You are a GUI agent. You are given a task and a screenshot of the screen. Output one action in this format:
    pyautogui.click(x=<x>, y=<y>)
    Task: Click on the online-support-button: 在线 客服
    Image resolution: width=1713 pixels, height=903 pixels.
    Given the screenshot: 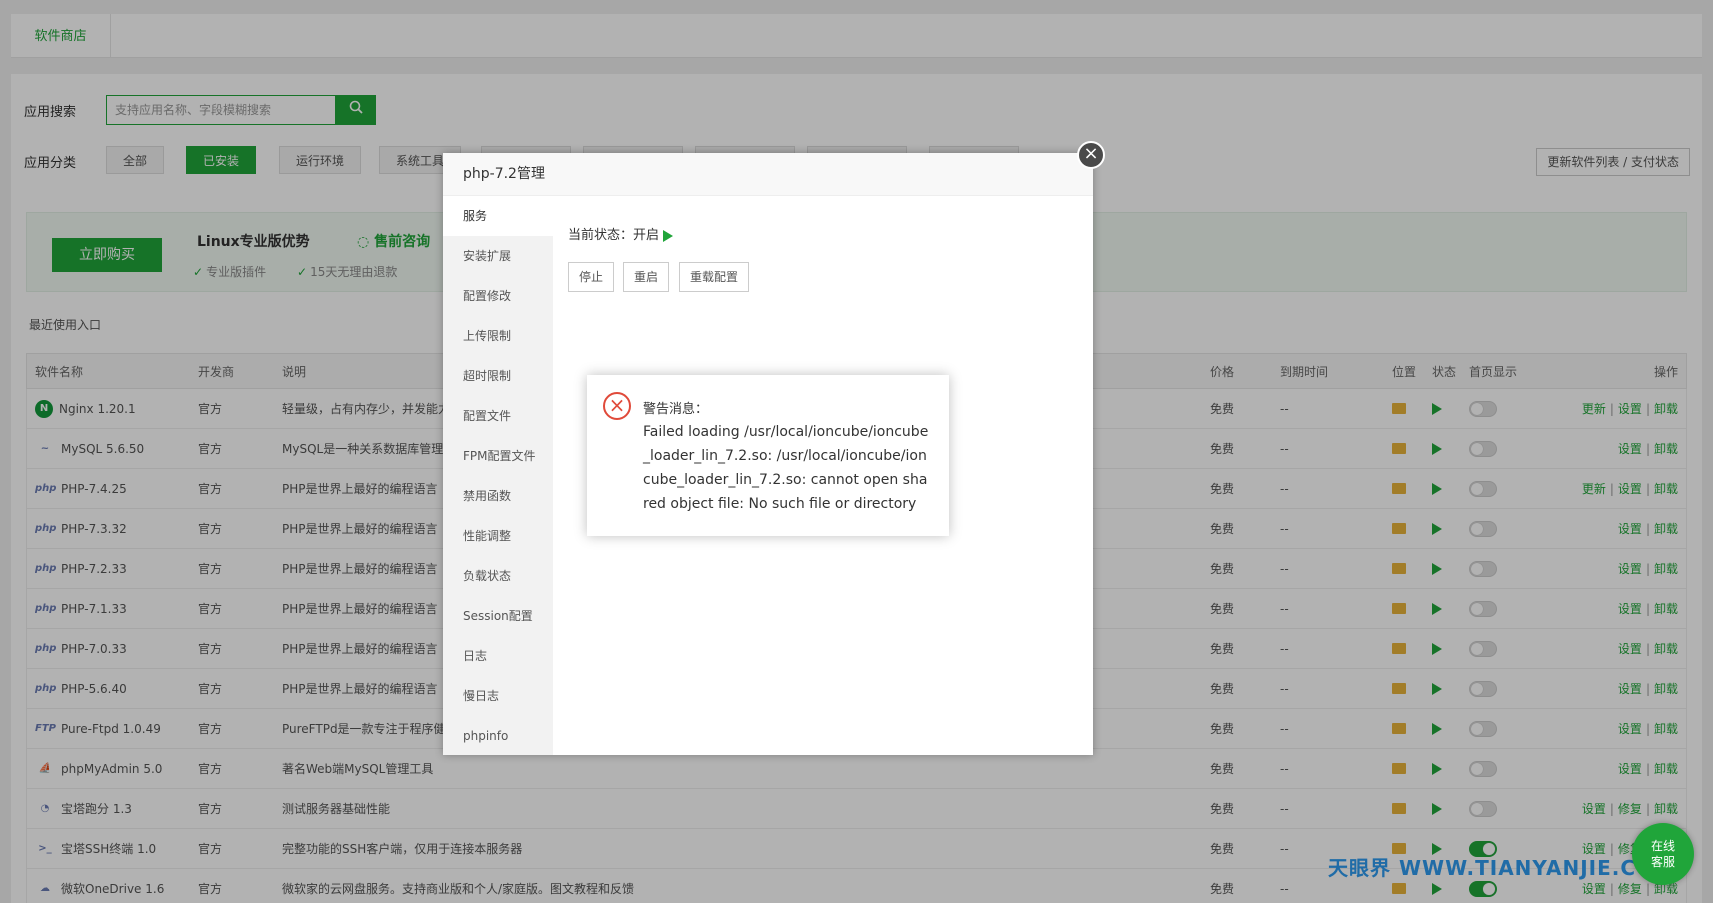 What is the action you would take?
    pyautogui.click(x=1663, y=854)
    